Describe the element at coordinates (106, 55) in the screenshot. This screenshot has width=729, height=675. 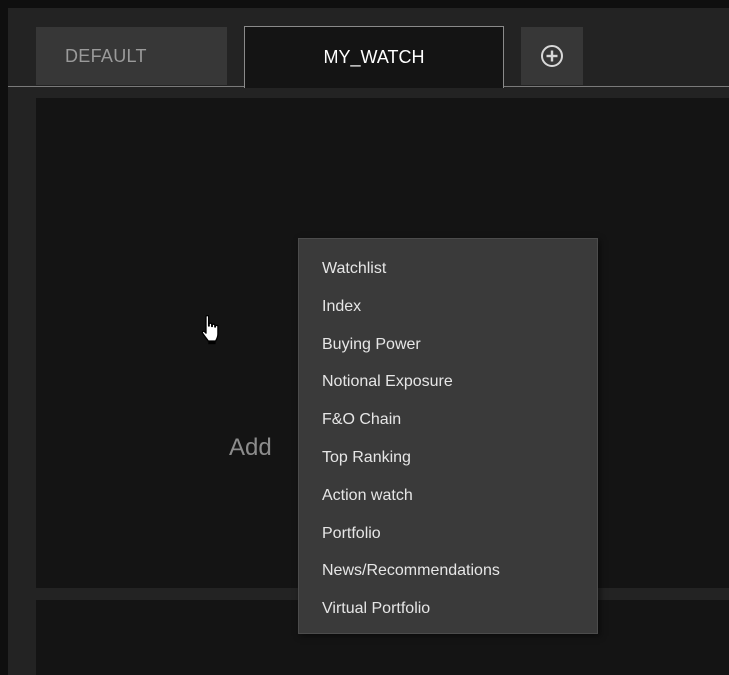
I see `tab-default-label: DEFAULT` at that location.